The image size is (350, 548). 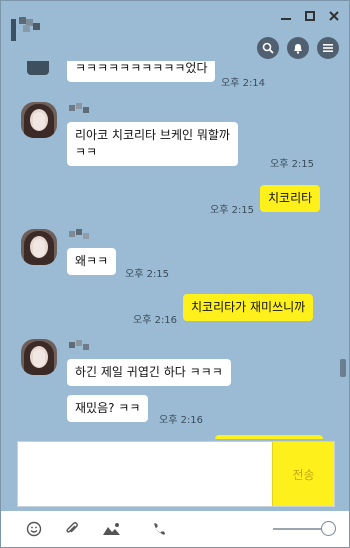 I want to click on input-area: 전송, so click(x=175, y=475).